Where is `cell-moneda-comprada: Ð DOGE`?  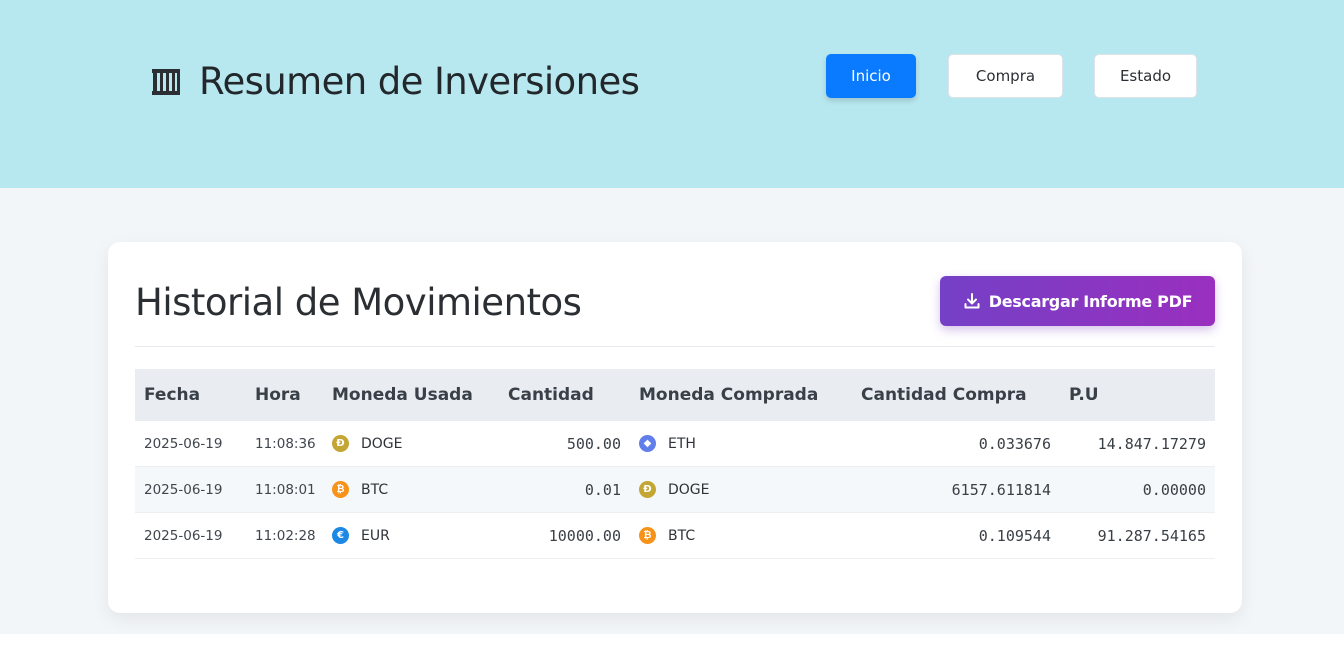 cell-moneda-comprada: Ð DOGE is located at coordinates (741, 489).